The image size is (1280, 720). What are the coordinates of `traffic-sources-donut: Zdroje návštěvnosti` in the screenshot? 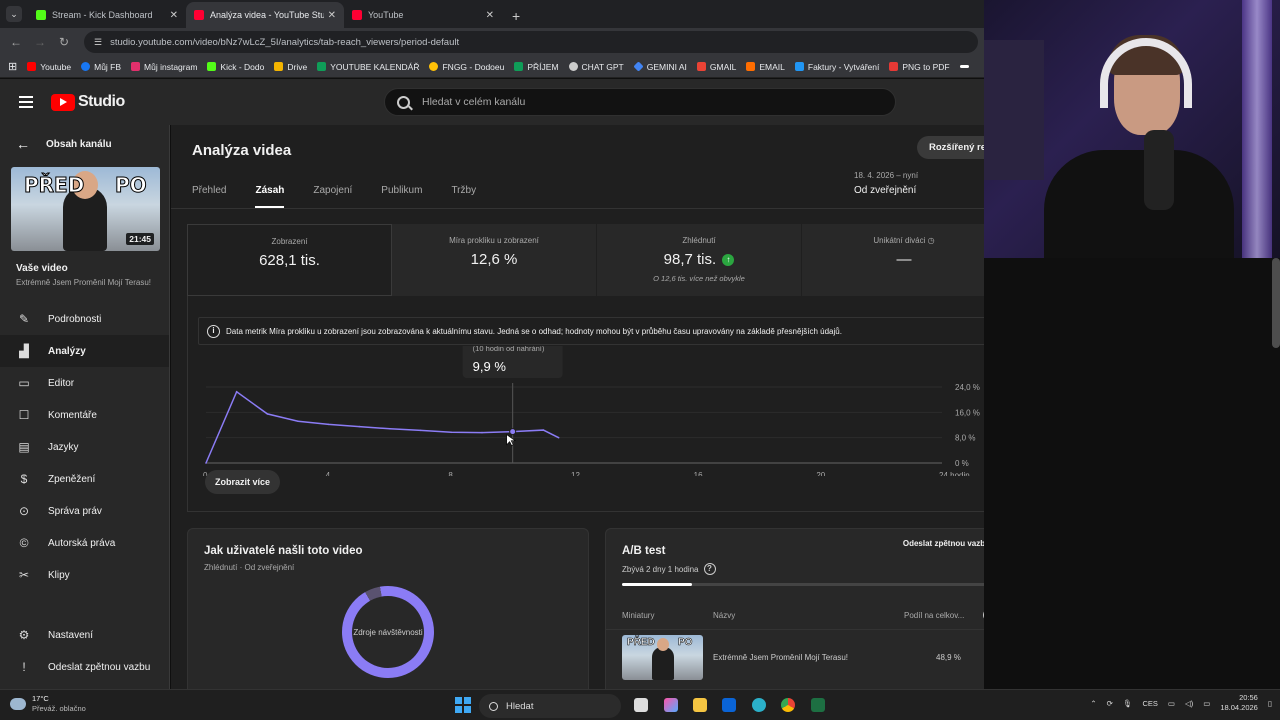 It's located at (388, 632).